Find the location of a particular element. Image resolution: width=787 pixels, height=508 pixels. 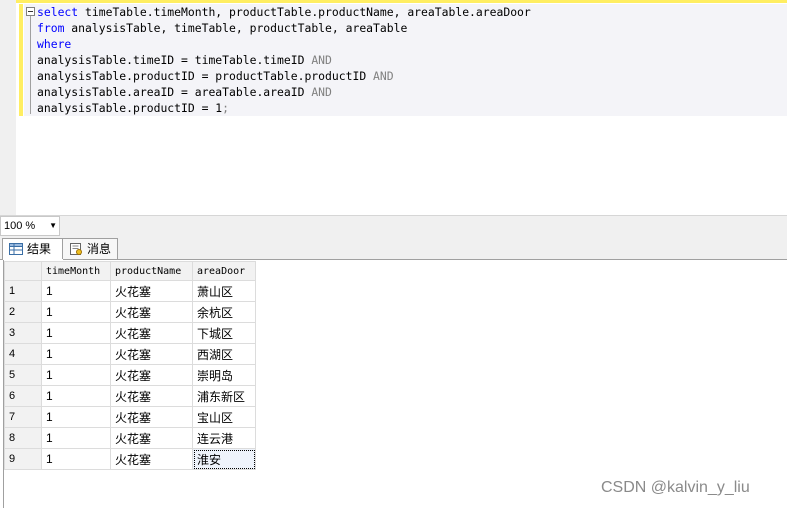

column-header: productName is located at coordinates (151, 271).